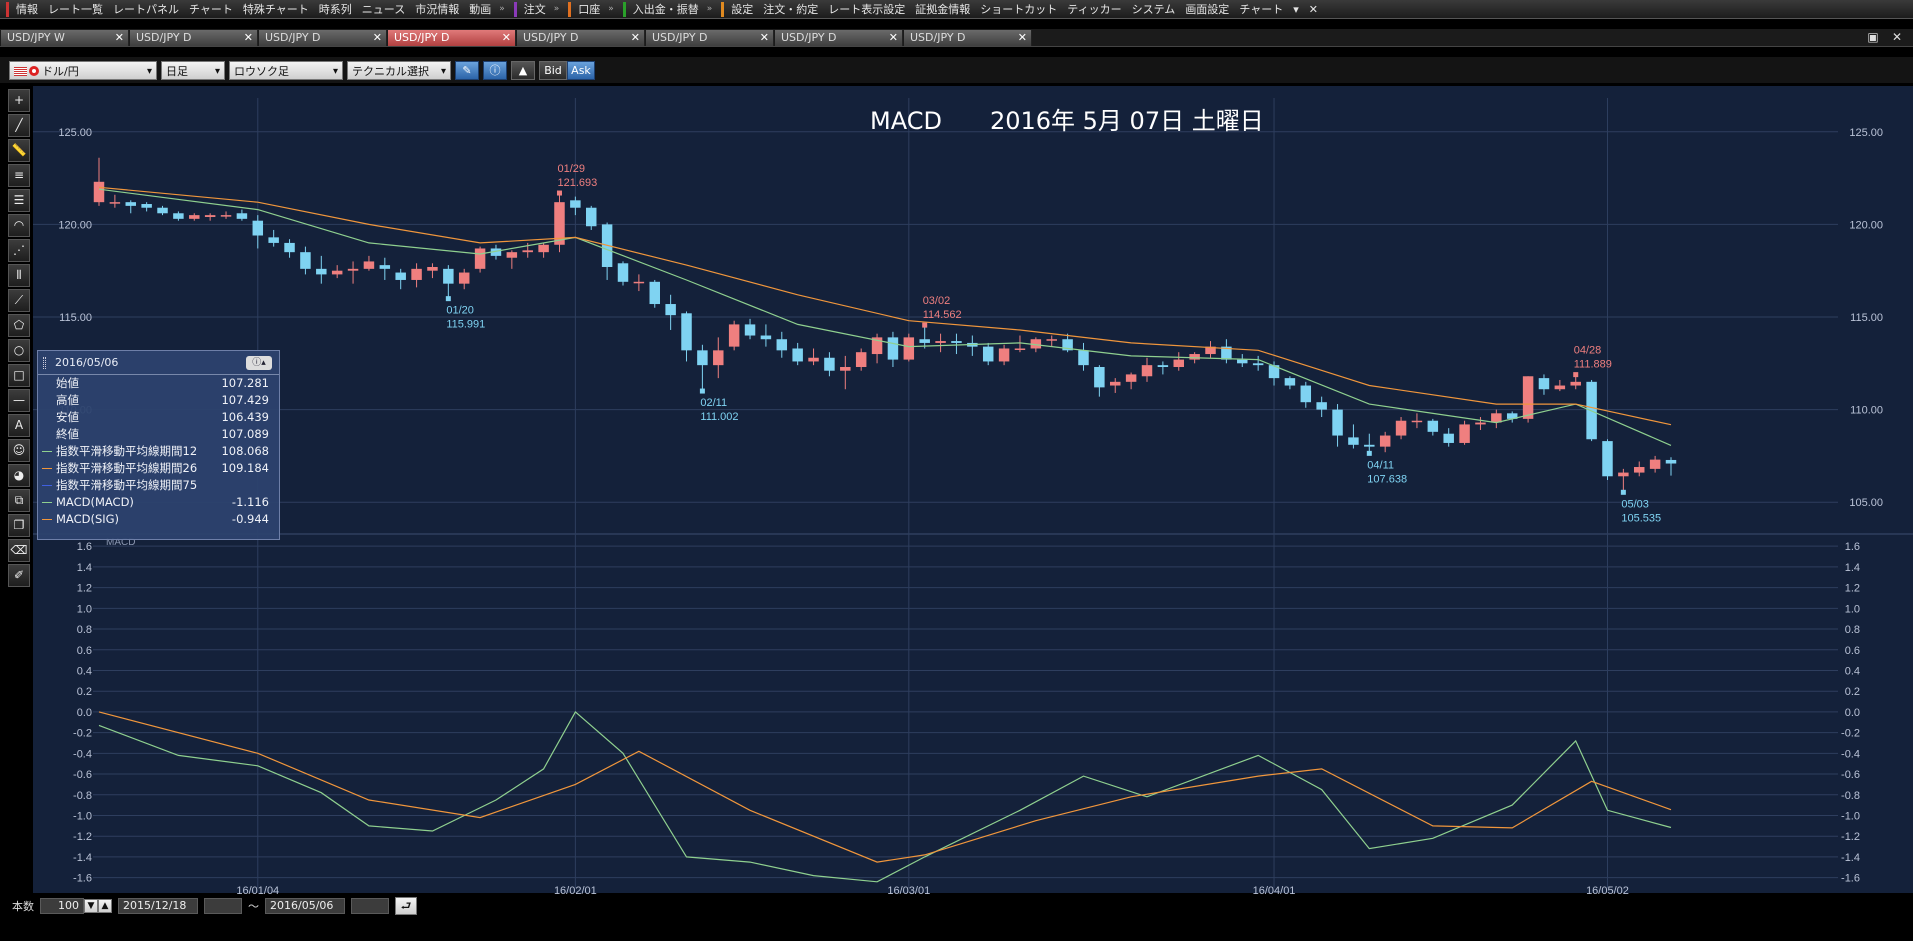 The image size is (1913, 941). Describe the element at coordinates (535, 9) in the screenshot. I see `menu-item: 注文` at that location.